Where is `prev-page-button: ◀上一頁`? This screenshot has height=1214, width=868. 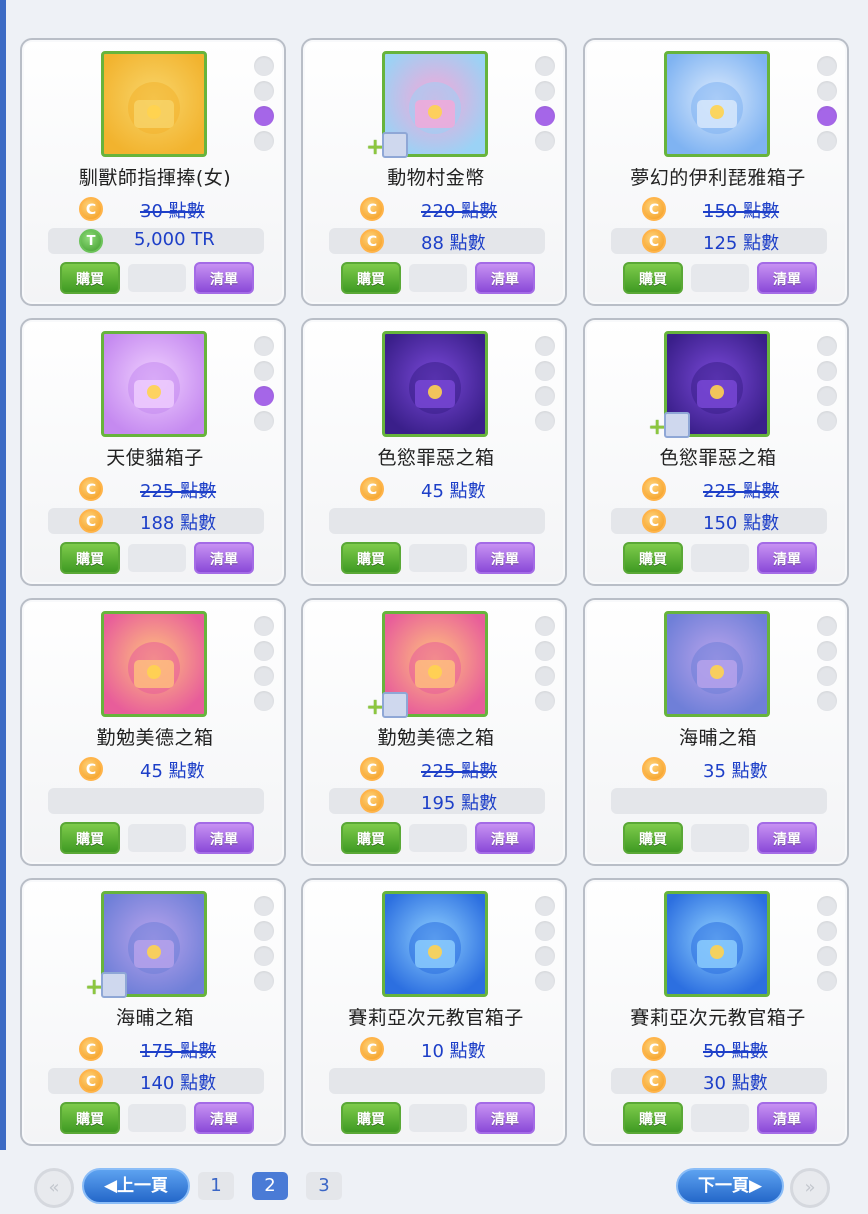
prev-page-button: ◀上一頁 is located at coordinates (136, 1186).